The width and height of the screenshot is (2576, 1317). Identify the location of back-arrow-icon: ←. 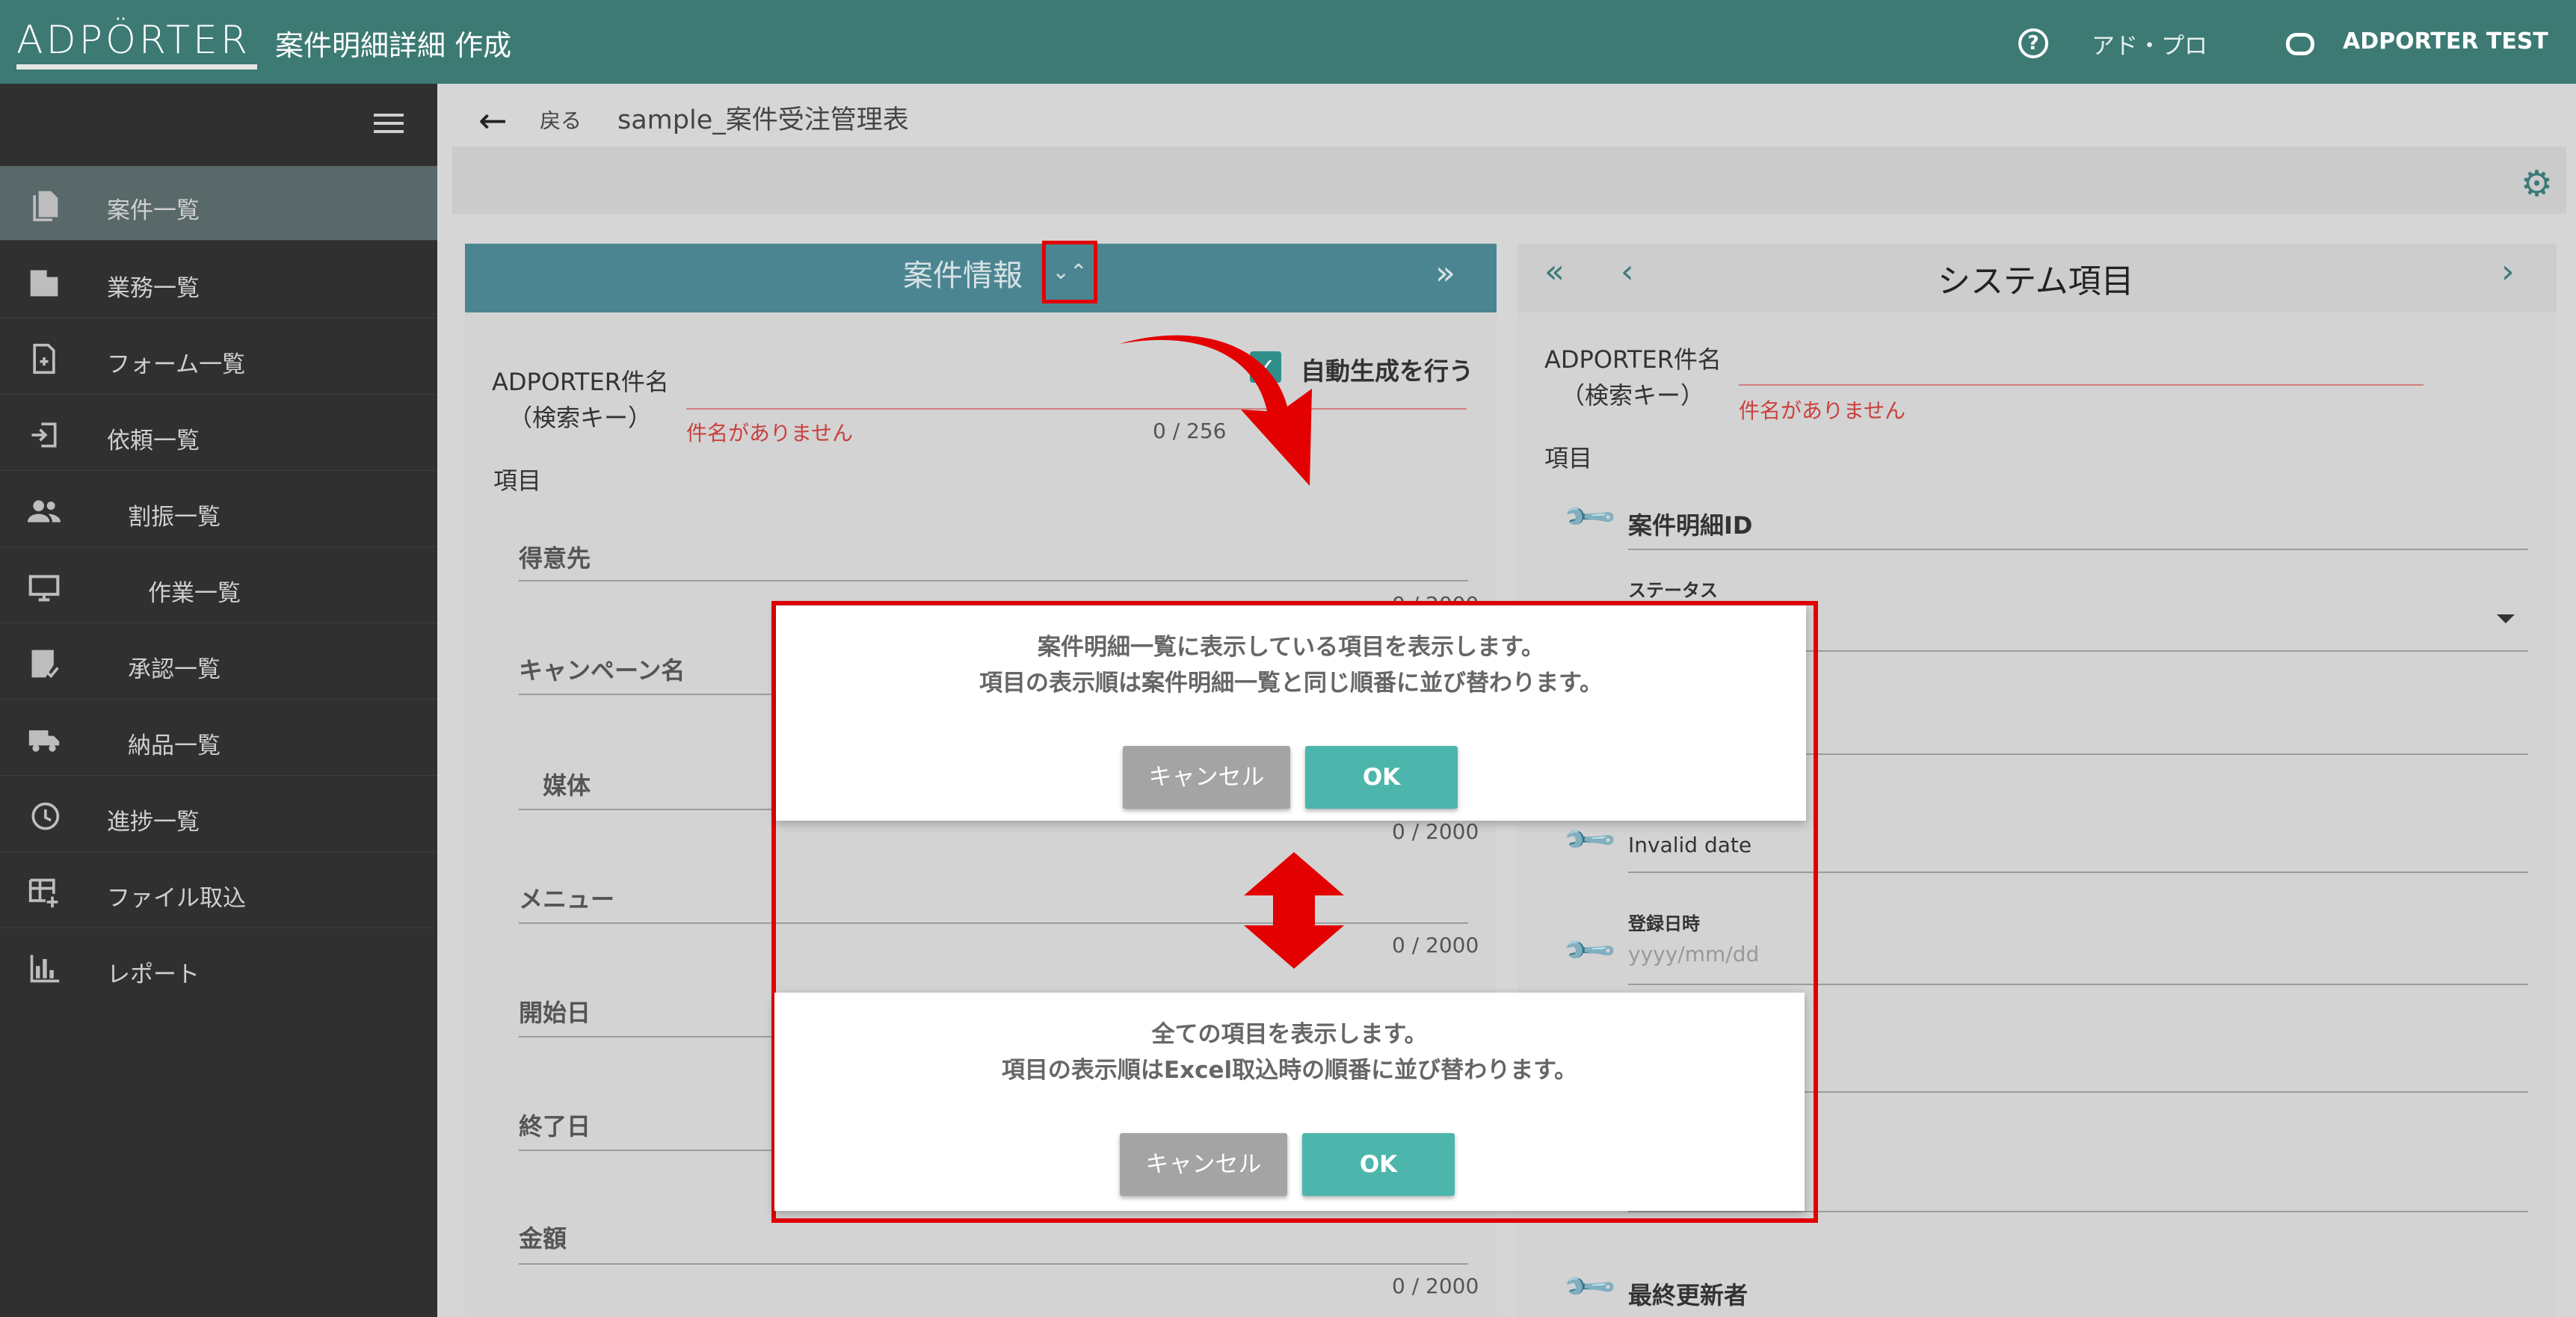
(493, 120).